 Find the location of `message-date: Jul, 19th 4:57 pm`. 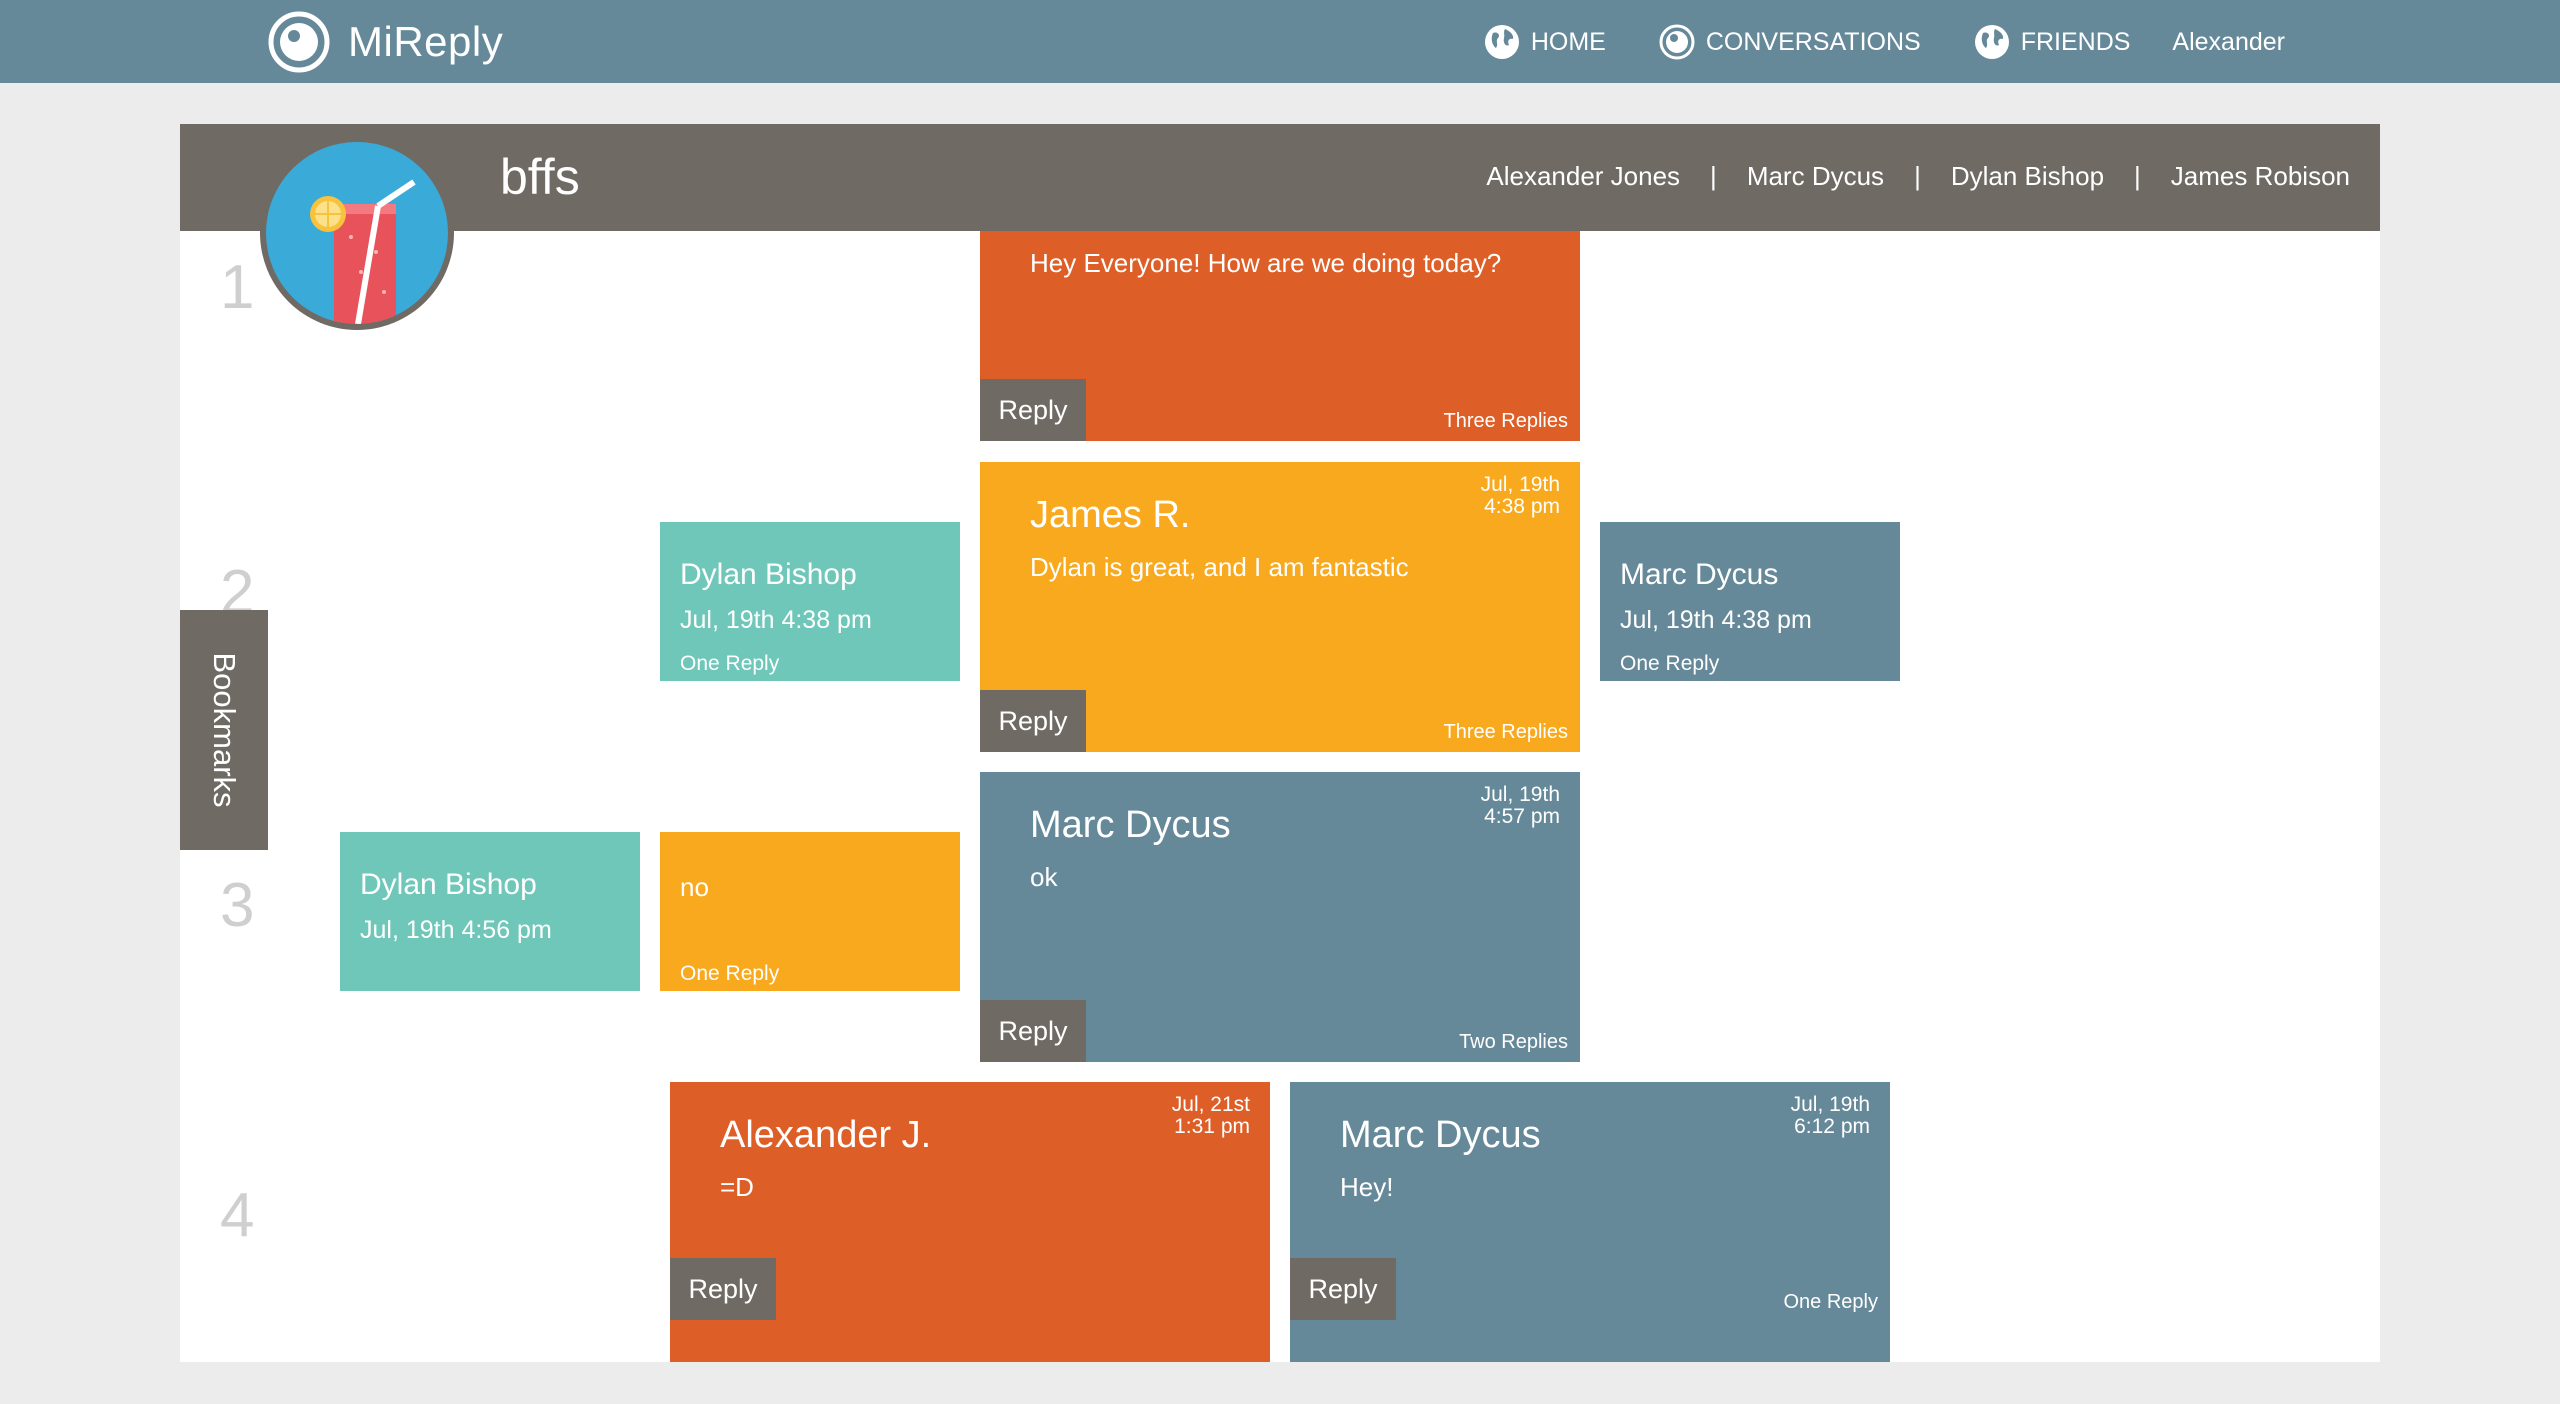

message-date: Jul, 19th 4:57 pm is located at coordinates (1520, 806).